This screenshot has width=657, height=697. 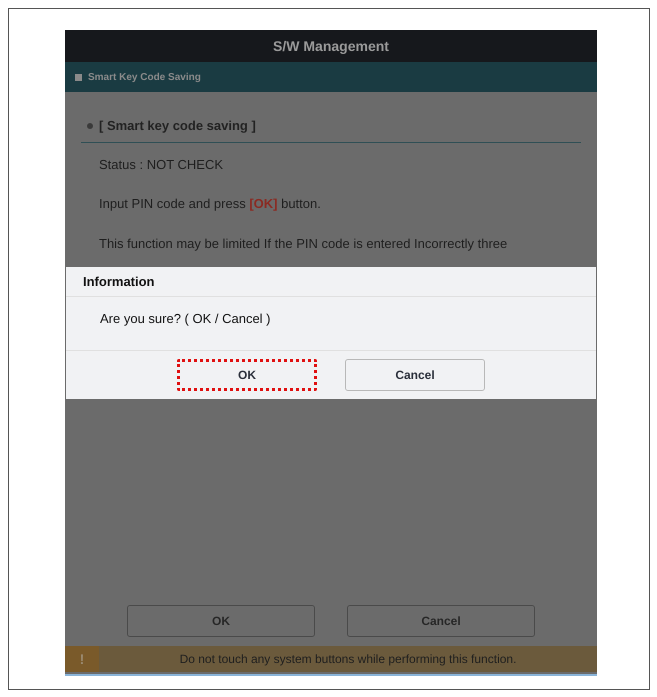 I want to click on warning-icon: !, so click(x=82, y=659).